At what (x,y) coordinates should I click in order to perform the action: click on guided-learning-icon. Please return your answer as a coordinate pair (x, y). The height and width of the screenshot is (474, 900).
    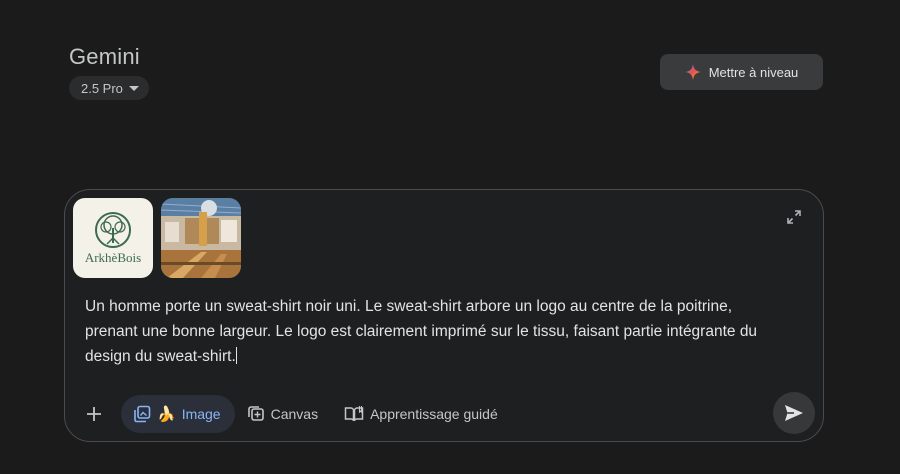
    Looking at the image, I should click on (354, 414).